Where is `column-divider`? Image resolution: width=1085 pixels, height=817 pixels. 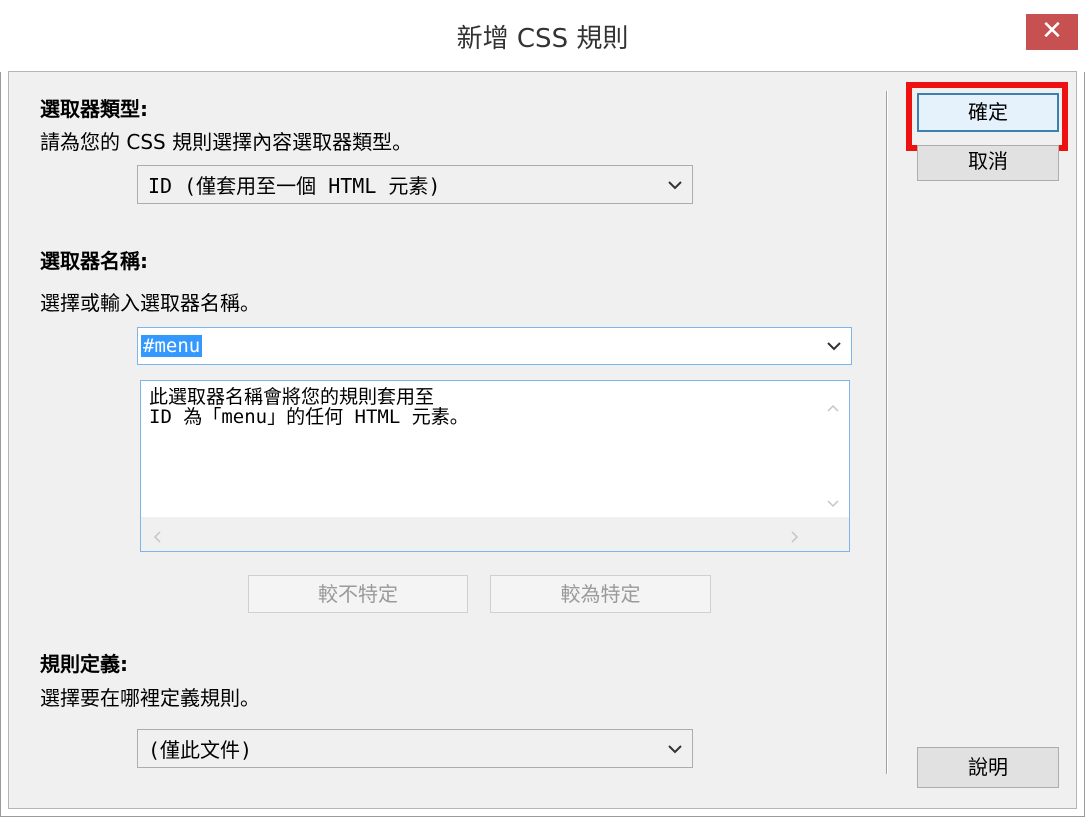 column-divider is located at coordinates (887, 432).